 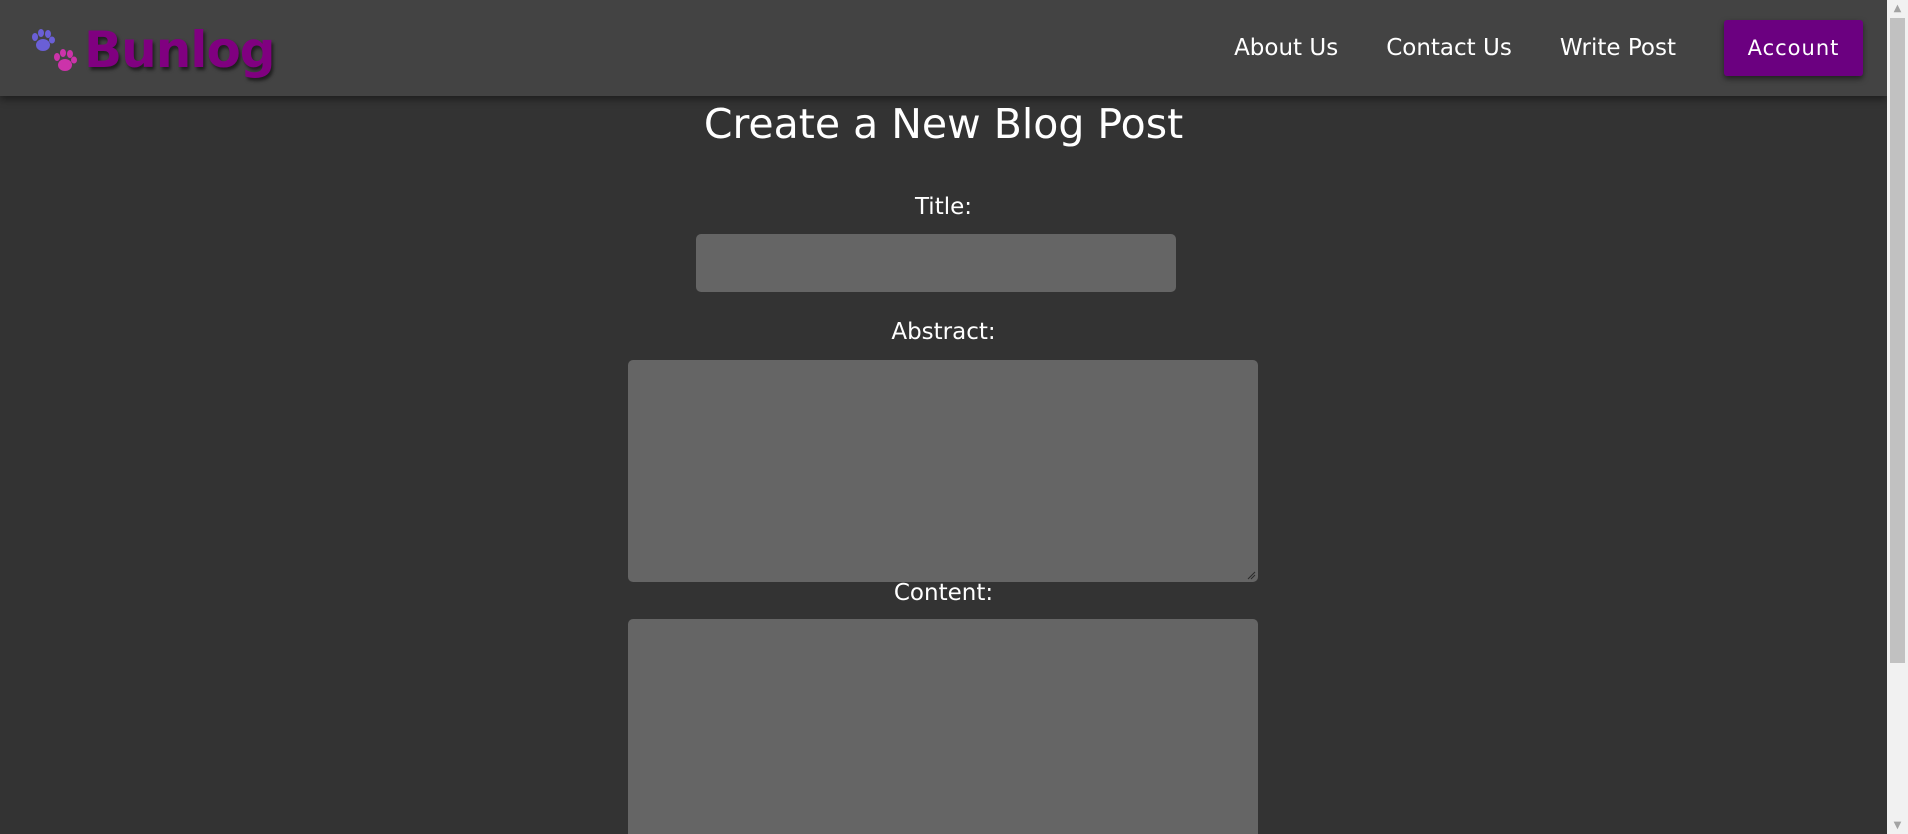 What do you see at coordinates (943, 207) in the screenshot?
I see `title-label: Title:` at bounding box center [943, 207].